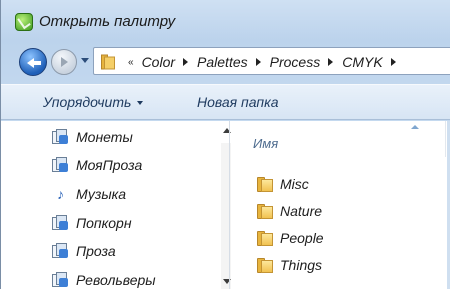  Describe the element at coordinates (415, 127) in the screenshot. I see `sort-ascending-icon` at that location.